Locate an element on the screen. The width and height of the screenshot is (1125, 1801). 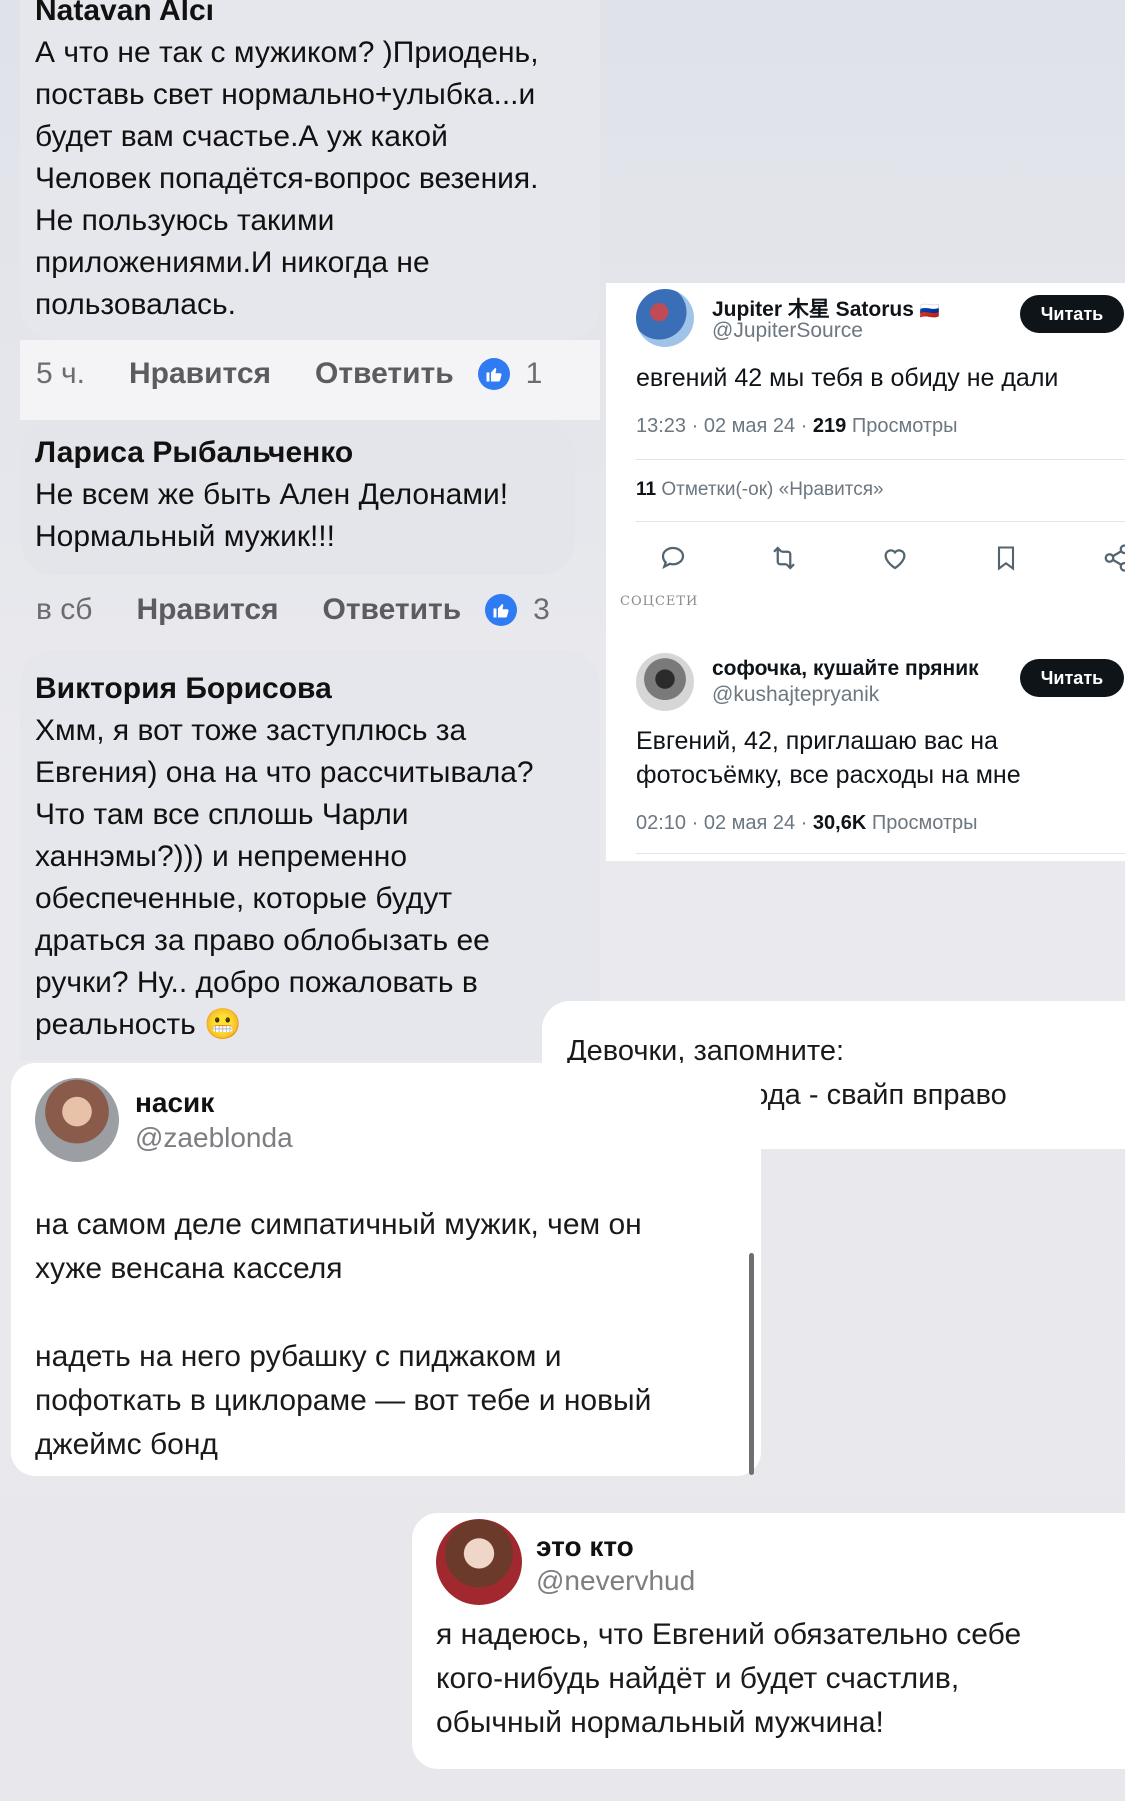
thread-line: на самом деле симпатичный мужик, чем он is located at coordinates (338, 1224).